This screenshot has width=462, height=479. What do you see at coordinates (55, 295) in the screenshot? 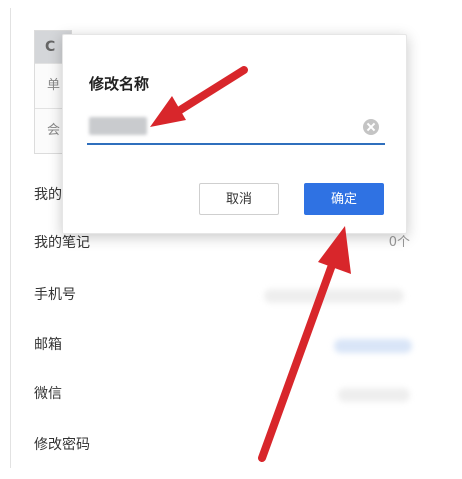
I see `settings-row-label: 手机号` at bounding box center [55, 295].